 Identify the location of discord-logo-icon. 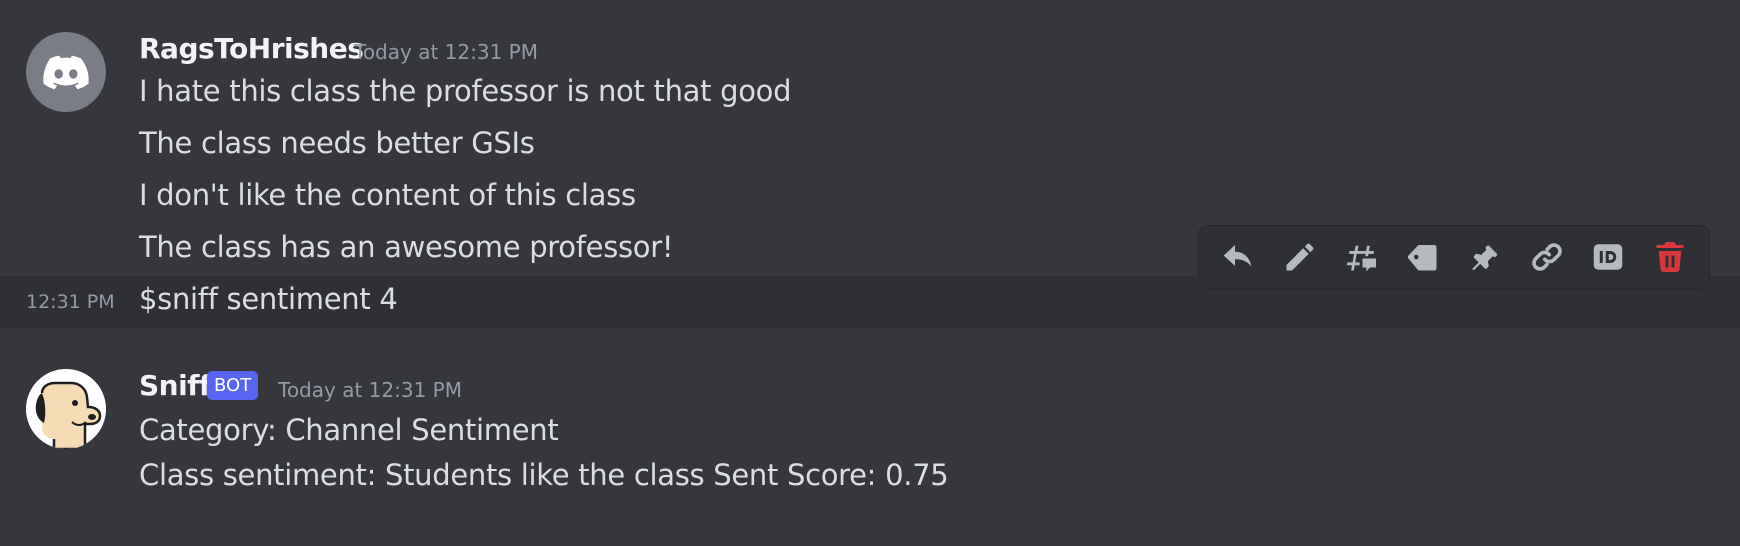
(66, 72).